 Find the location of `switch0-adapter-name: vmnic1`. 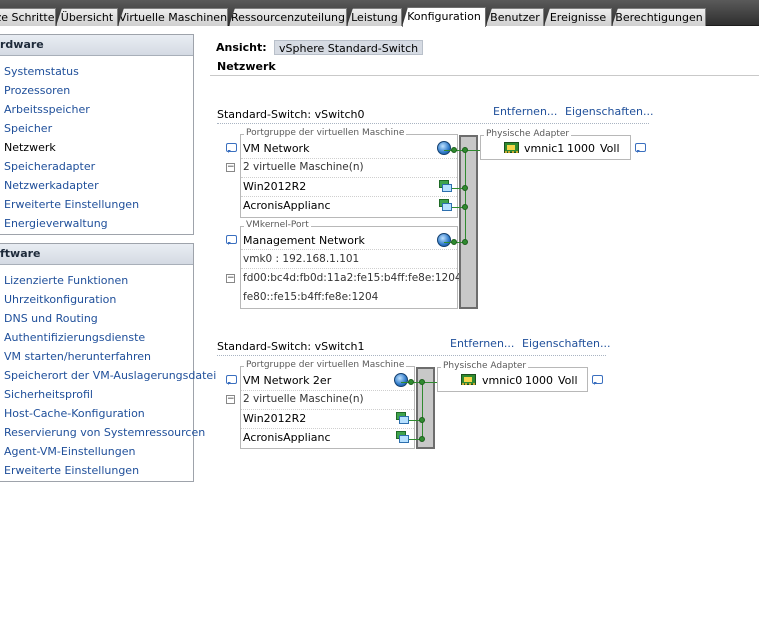

switch0-adapter-name: vmnic1 is located at coordinates (544, 148).